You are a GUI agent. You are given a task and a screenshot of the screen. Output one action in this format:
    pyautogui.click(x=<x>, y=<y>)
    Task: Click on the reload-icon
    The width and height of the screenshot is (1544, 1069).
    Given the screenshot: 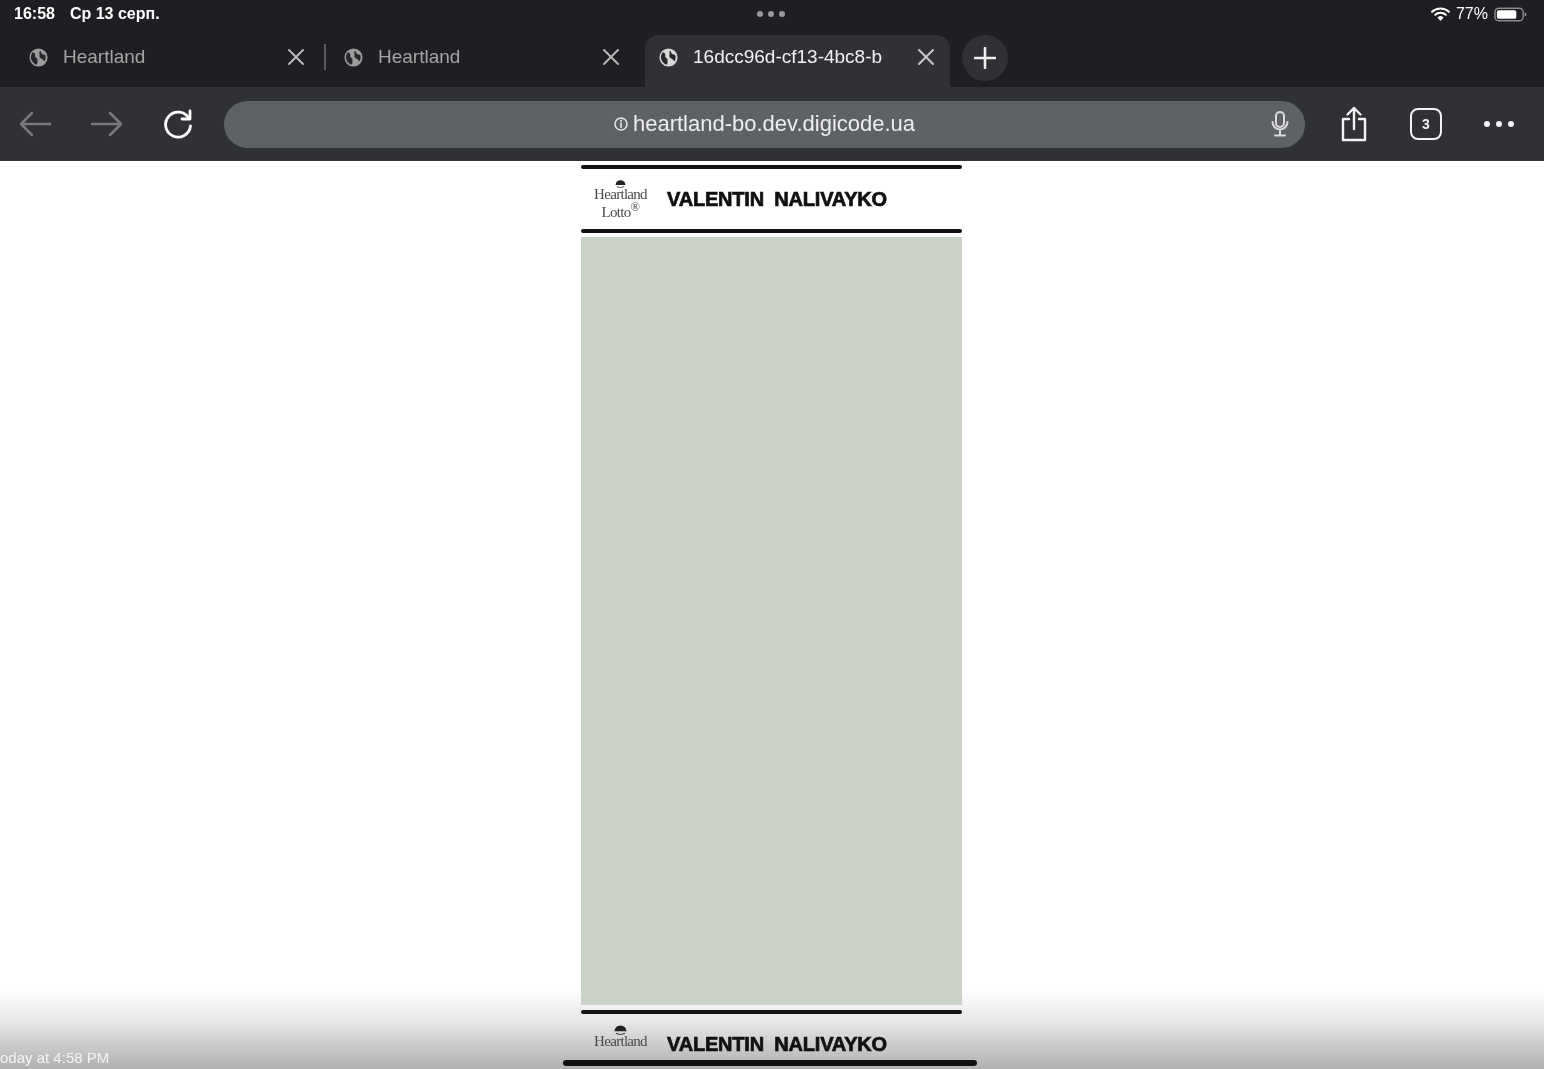 What is the action you would take?
    pyautogui.click(x=178, y=124)
    